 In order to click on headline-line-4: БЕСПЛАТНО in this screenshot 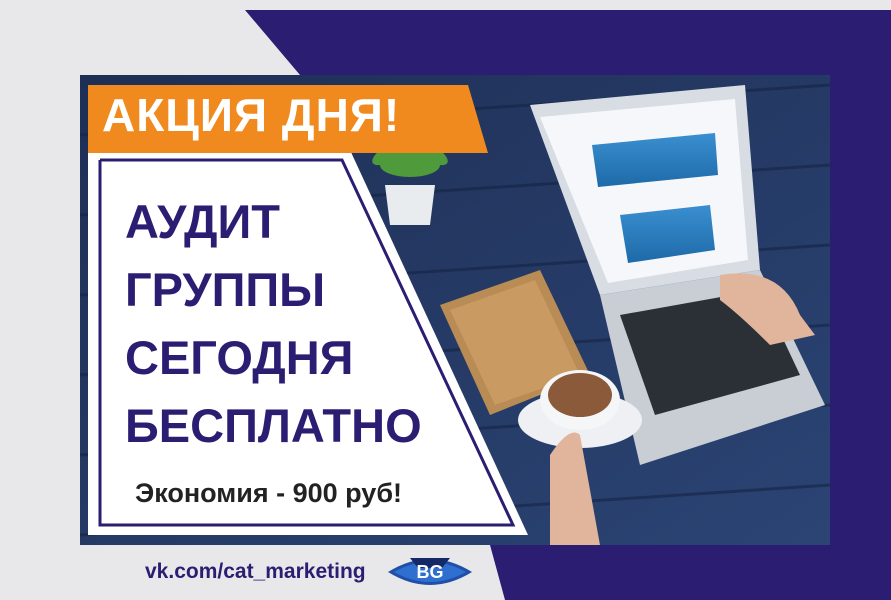, I will do `click(273, 425)`.